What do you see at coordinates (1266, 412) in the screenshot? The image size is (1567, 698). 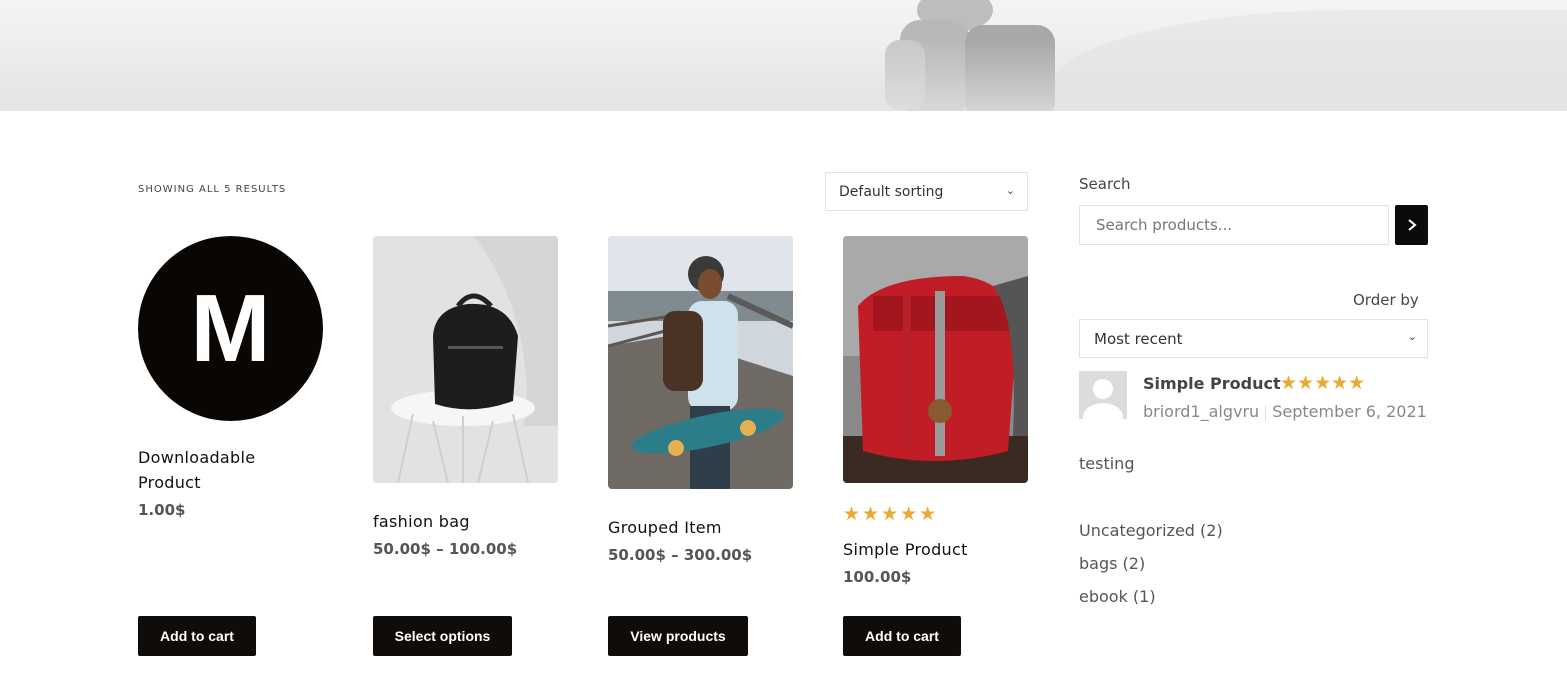 I see `meta-divider` at bounding box center [1266, 412].